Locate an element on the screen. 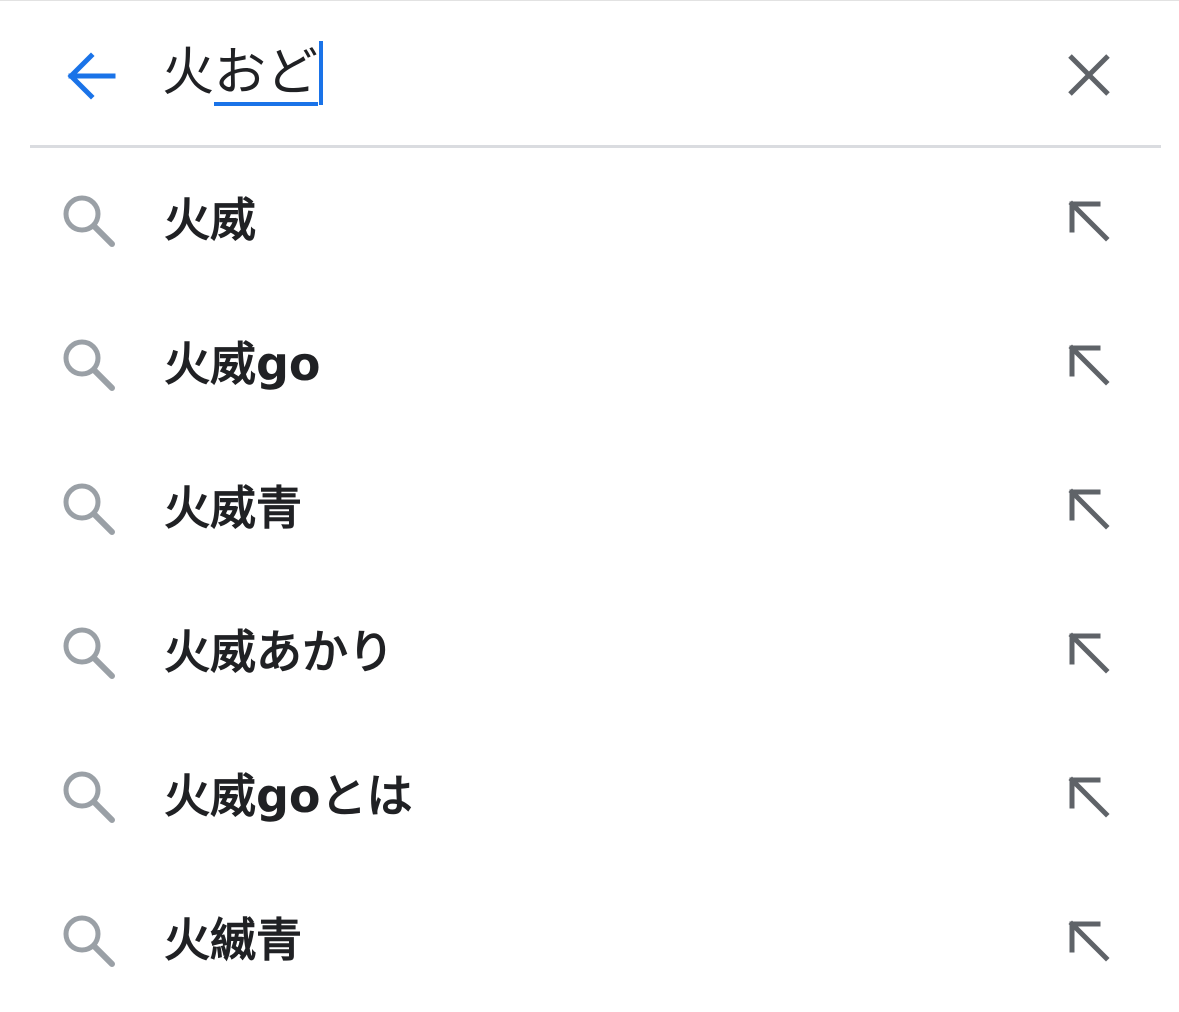 This screenshot has height=1012, width=1179. clear-button is located at coordinates (1089, 75).